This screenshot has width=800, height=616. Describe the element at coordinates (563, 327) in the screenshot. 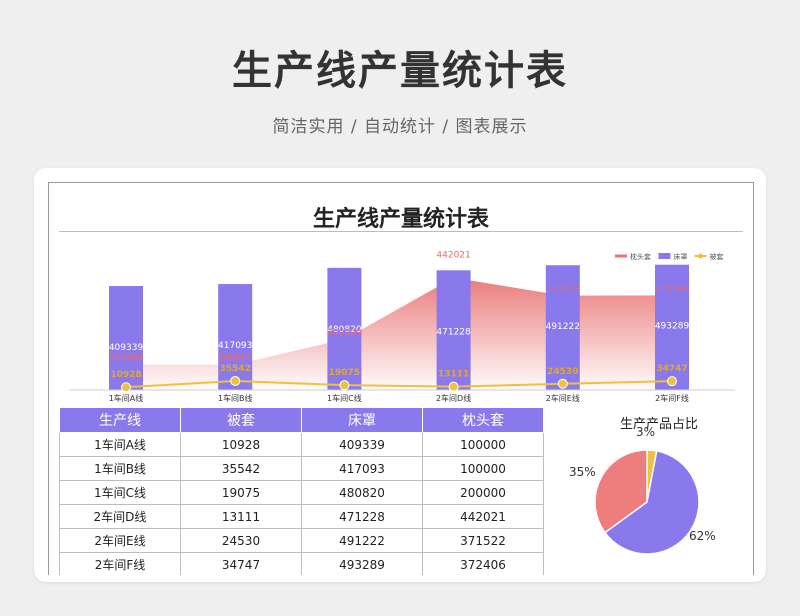

I see `bar-data-label: 491222` at that location.